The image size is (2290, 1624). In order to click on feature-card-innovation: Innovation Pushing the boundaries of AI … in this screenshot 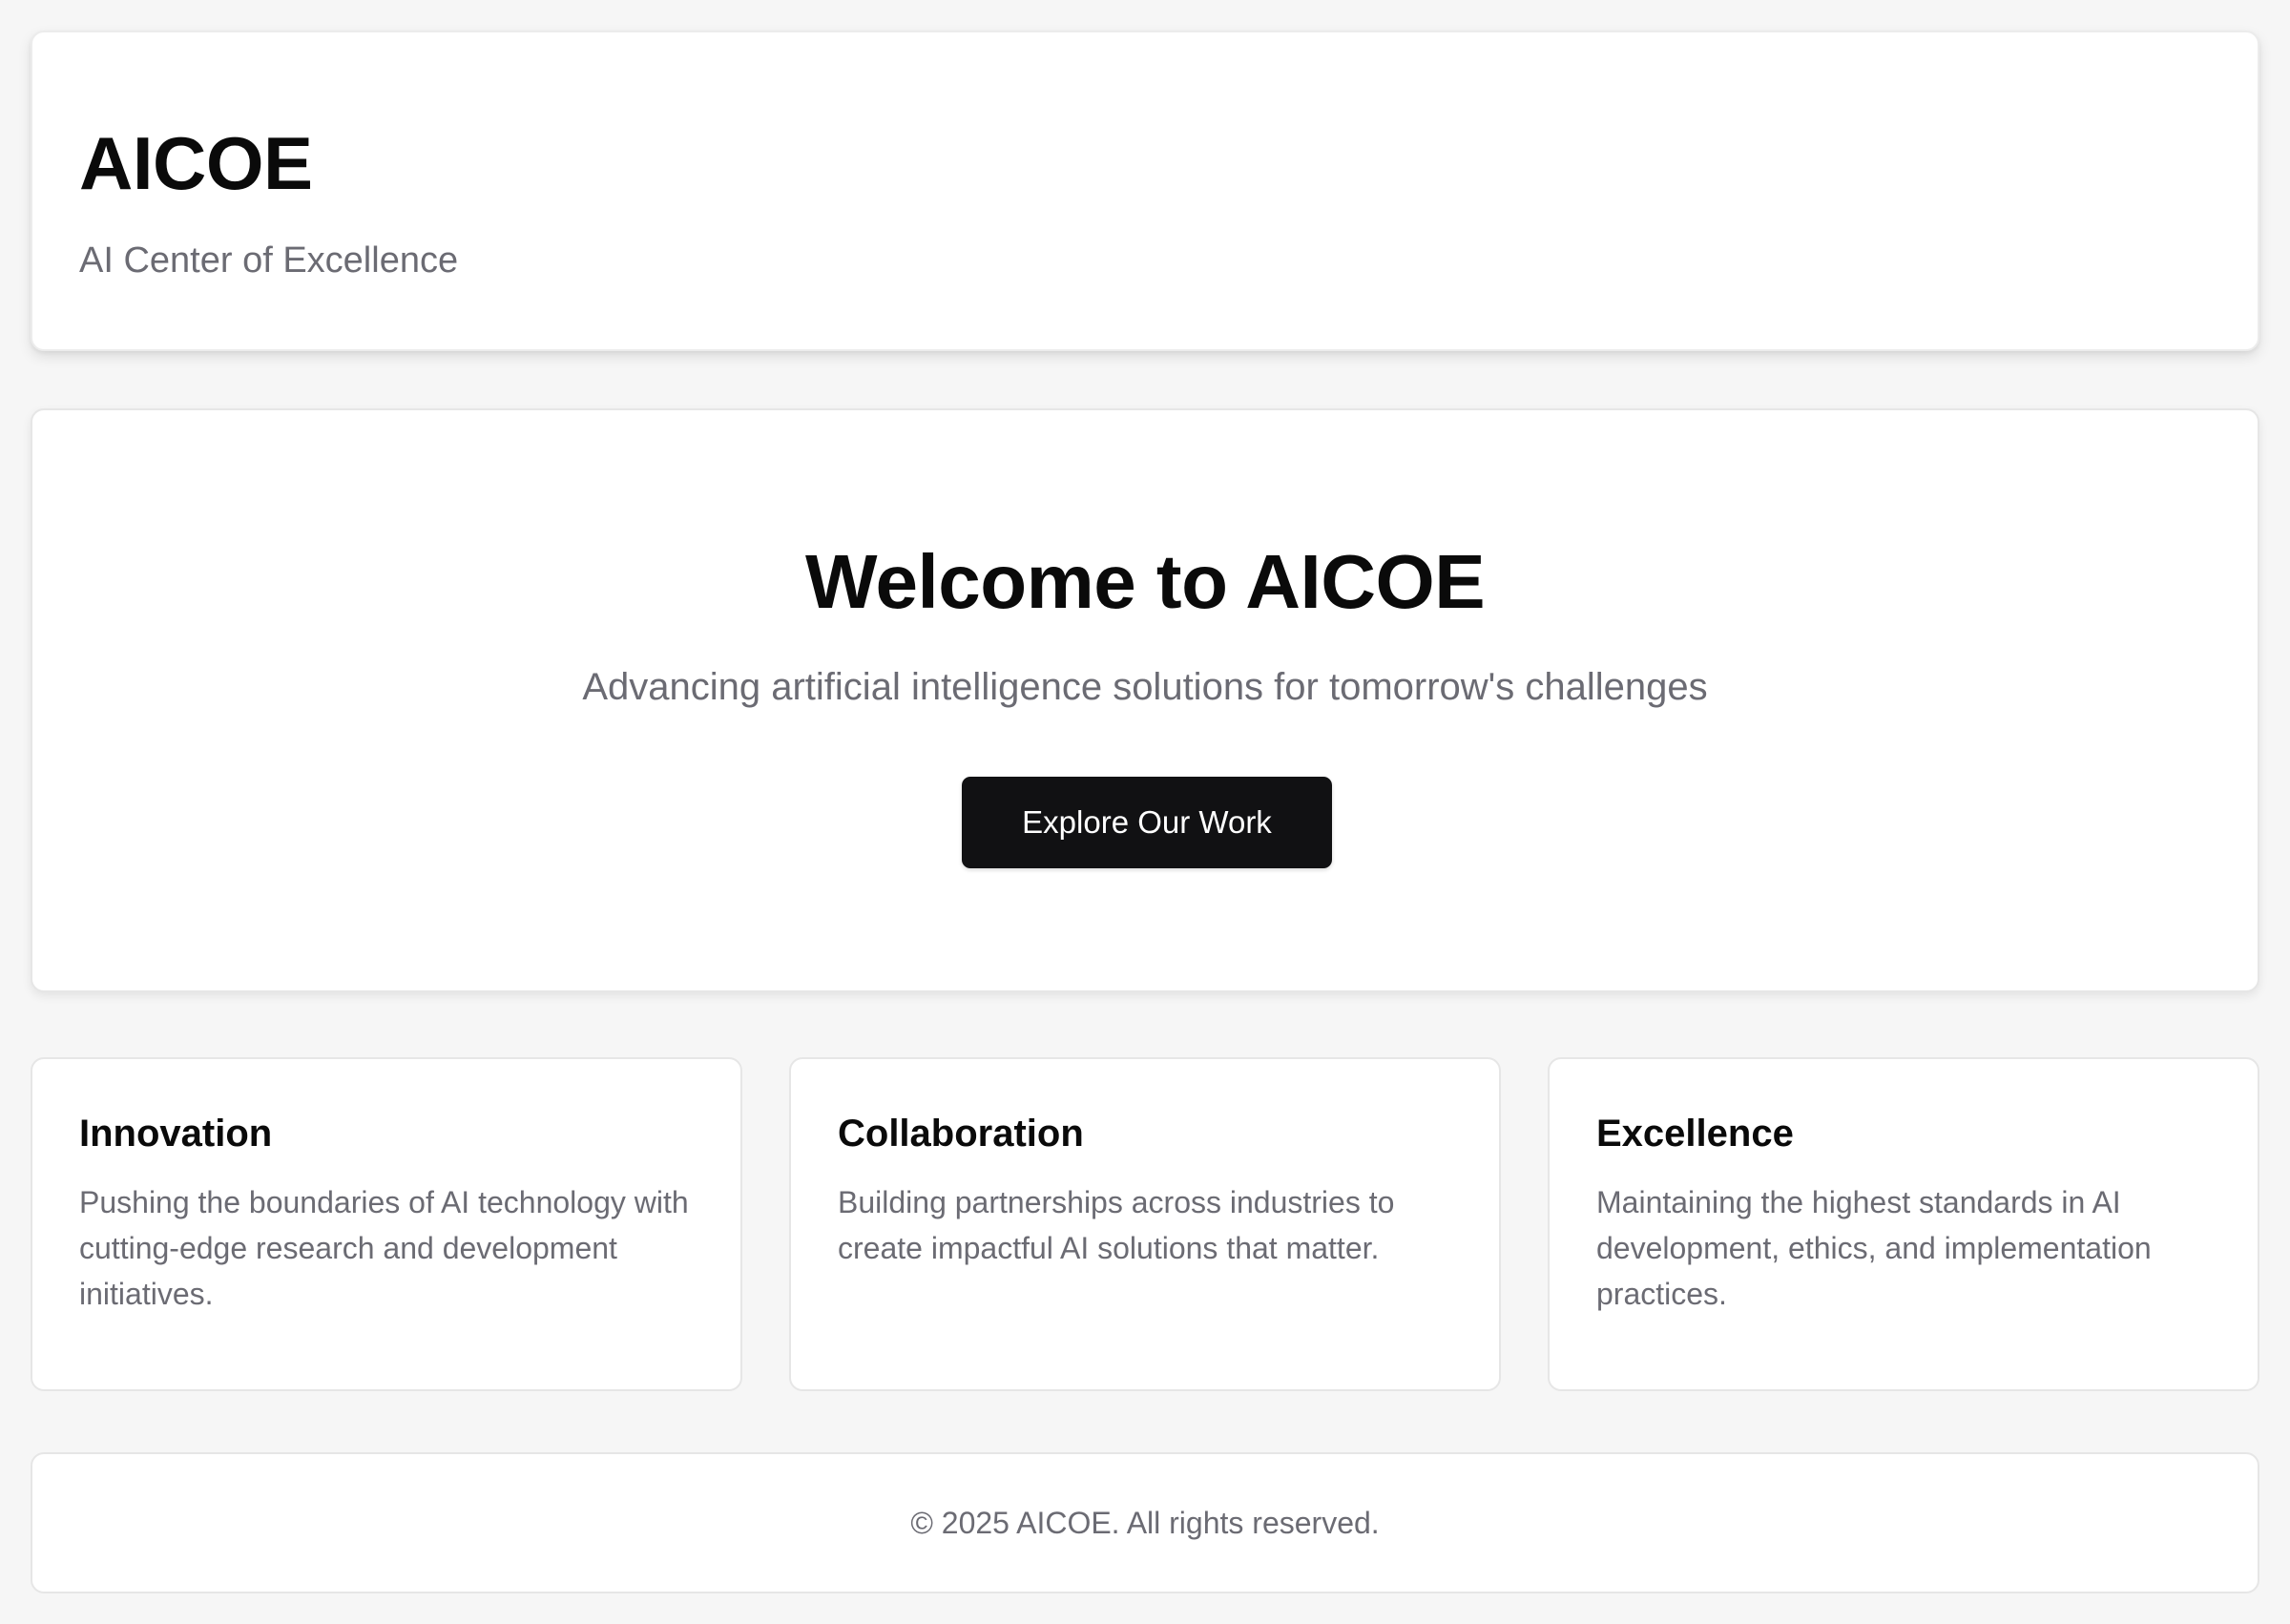, I will do `click(387, 1224)`.